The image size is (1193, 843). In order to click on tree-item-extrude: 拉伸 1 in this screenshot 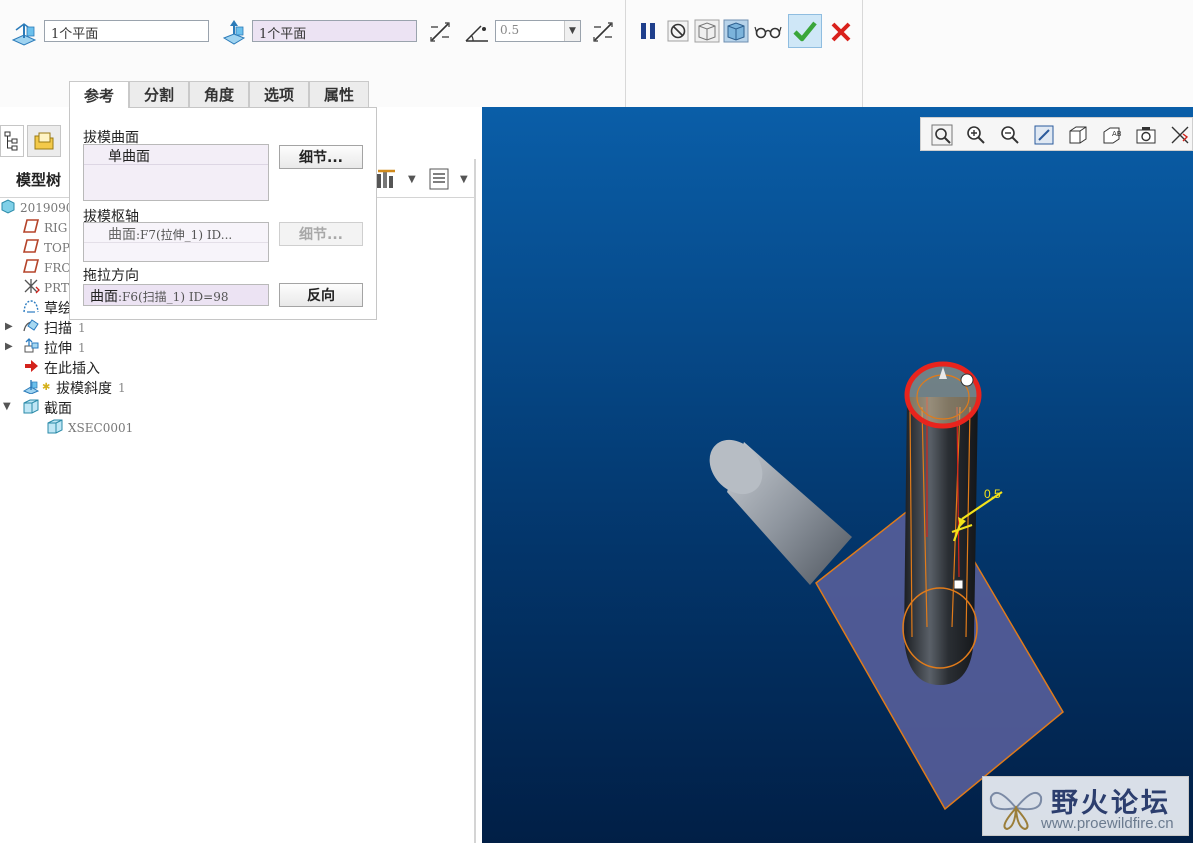, I will do `click(54, 348)`.